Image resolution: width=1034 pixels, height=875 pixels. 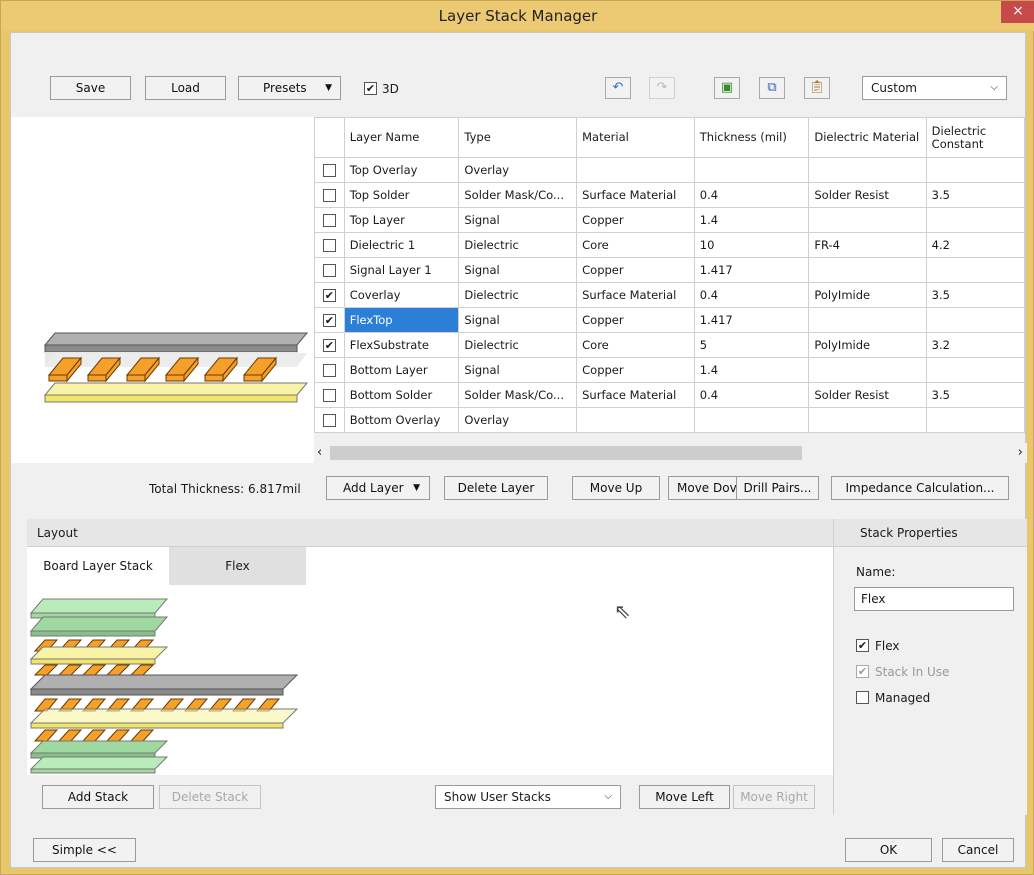 I want to click on load-button: Load, so click(x=185, y=88).